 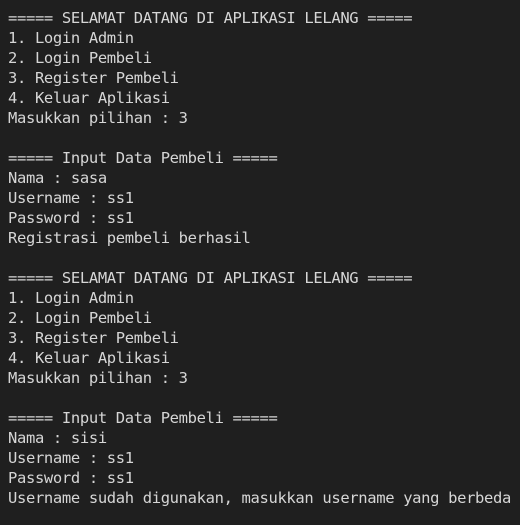 What do you see at coordinates (57, 438) in the screenshot?
I see `nama-input-line: Nama : sisi` at bounding box center [57, 438].